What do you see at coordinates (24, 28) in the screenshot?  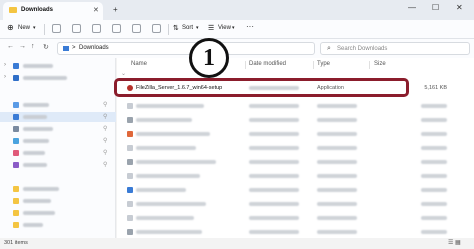 I see `new-button: New` at bounding box center [24, 28].